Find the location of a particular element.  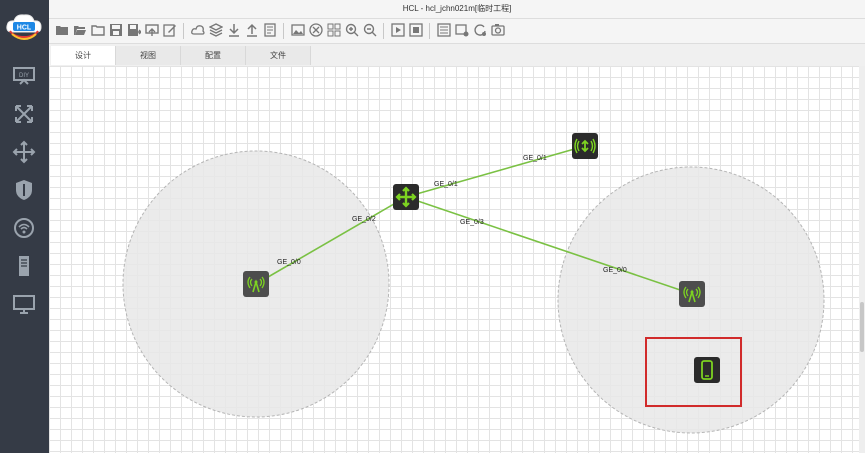

wireless-icon is located at coordinates (24, 228).